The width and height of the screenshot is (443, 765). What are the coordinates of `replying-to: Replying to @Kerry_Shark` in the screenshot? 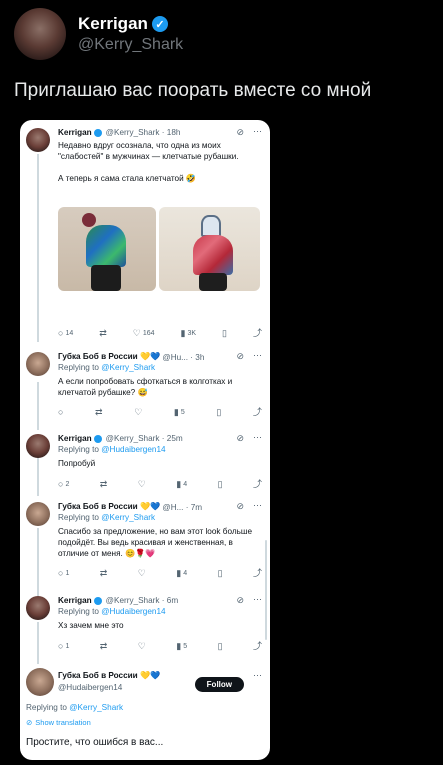 It's located at (106, 517).